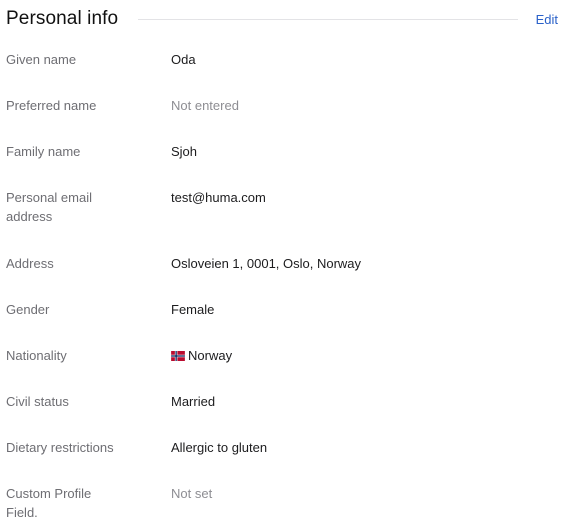  Describe the element at coordinates (60, 447) in the screenshot. I see `field-label: Dietary restrictions` at that location.